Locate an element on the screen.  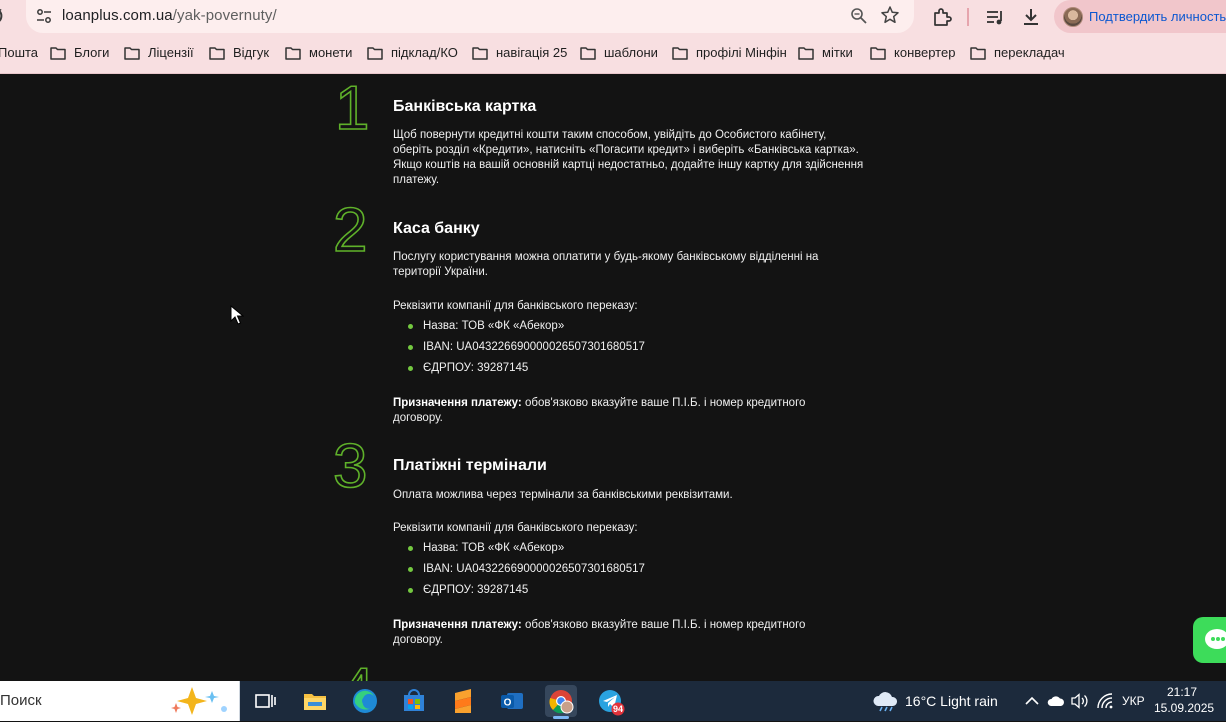
task-view-icon is located at coordinates (265, 701).